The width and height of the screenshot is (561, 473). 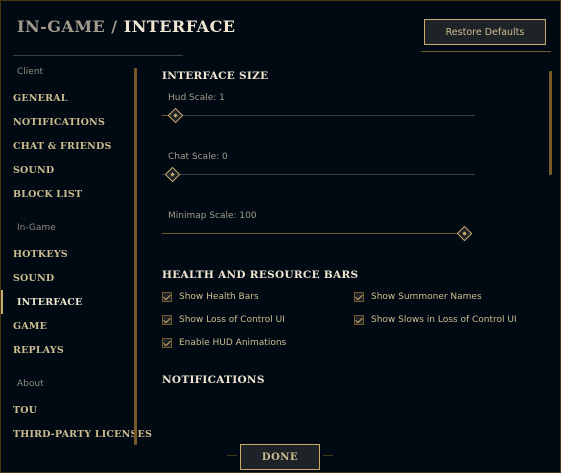 What do you see at coordinates (179, 26) in the screenshot?
I see `title-current-page: INTERFACE` at bounding box center [179, 26].